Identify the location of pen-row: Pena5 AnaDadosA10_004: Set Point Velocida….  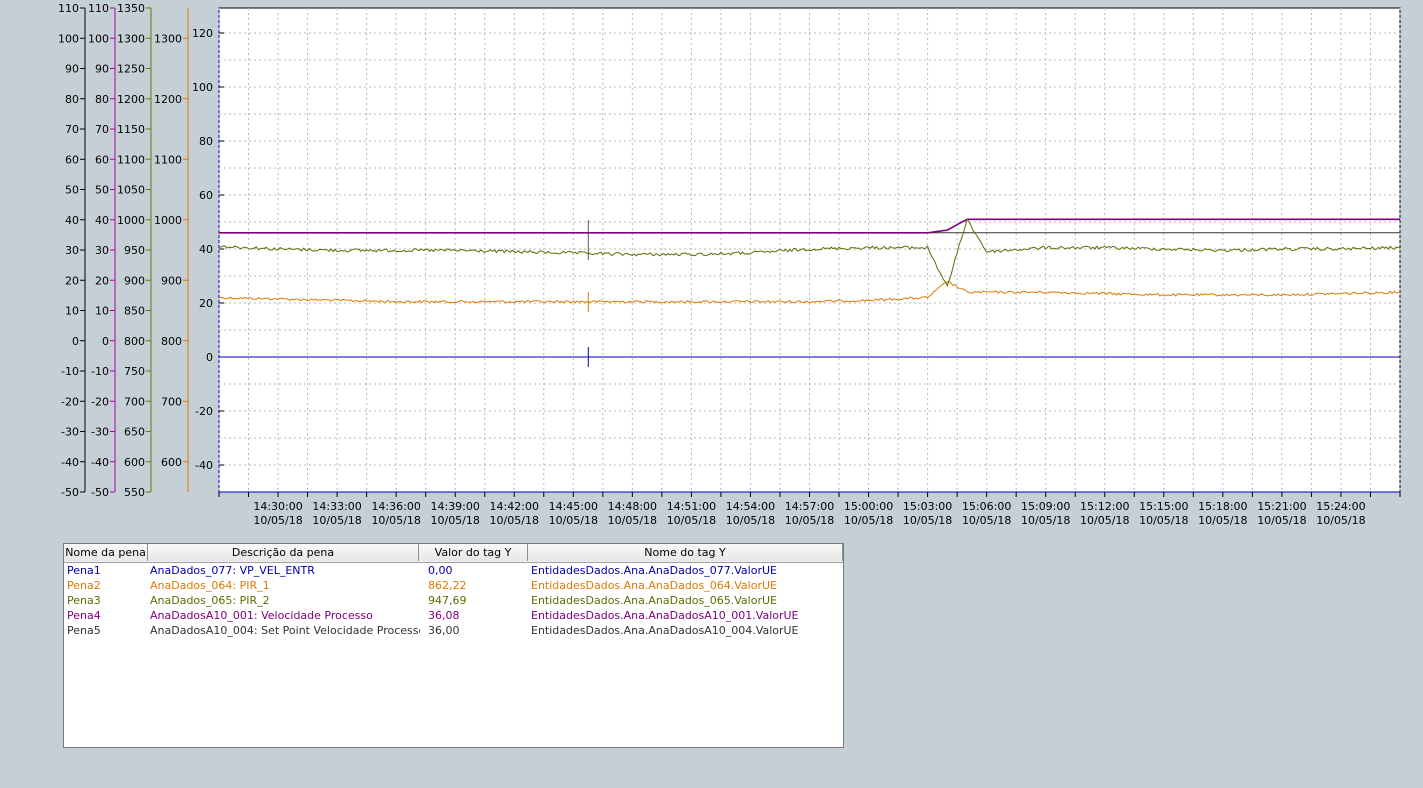
(453, 630).